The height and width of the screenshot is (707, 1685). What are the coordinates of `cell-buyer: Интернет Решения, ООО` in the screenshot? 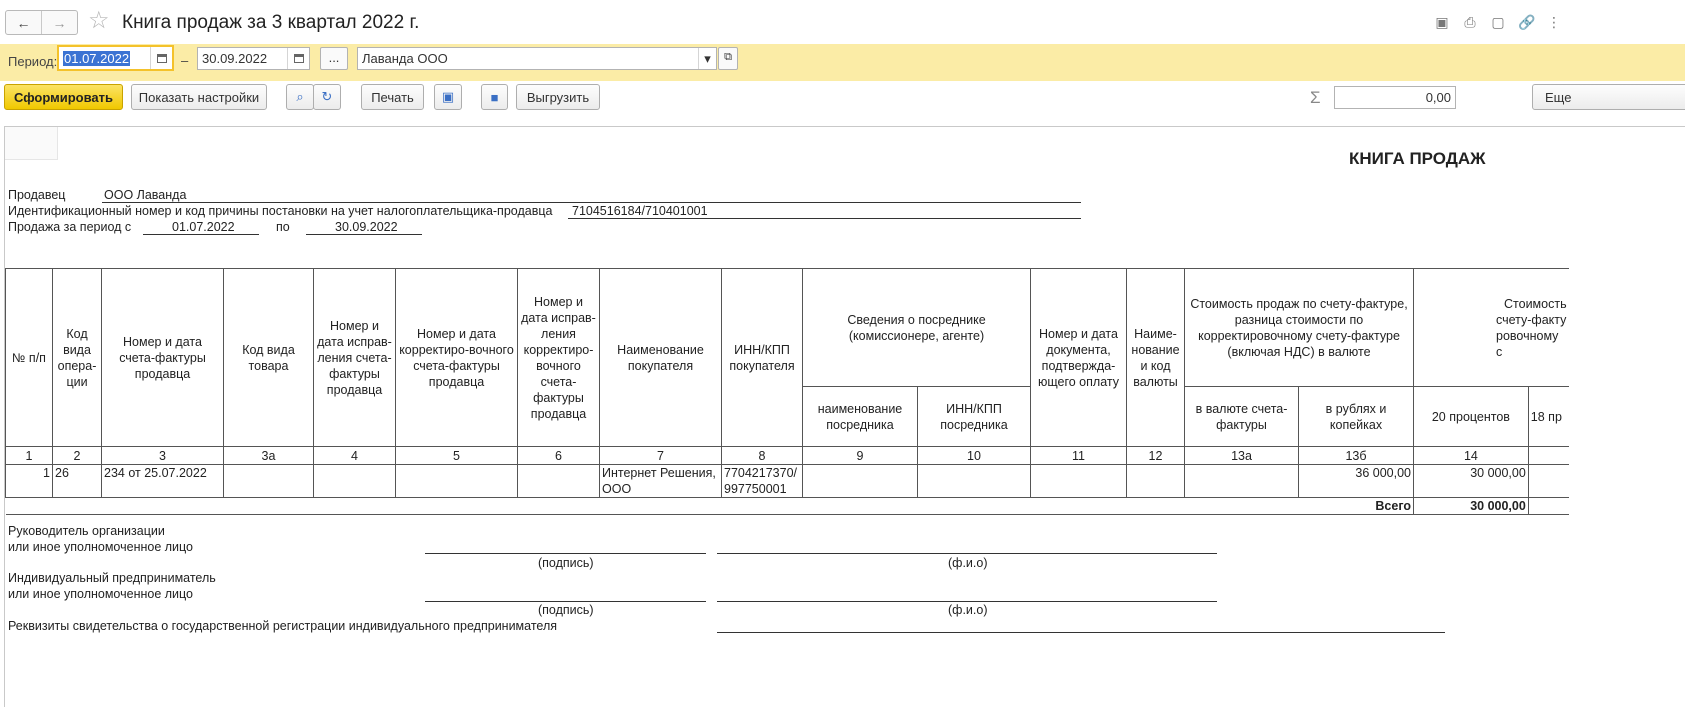 It's located at (660, 481).